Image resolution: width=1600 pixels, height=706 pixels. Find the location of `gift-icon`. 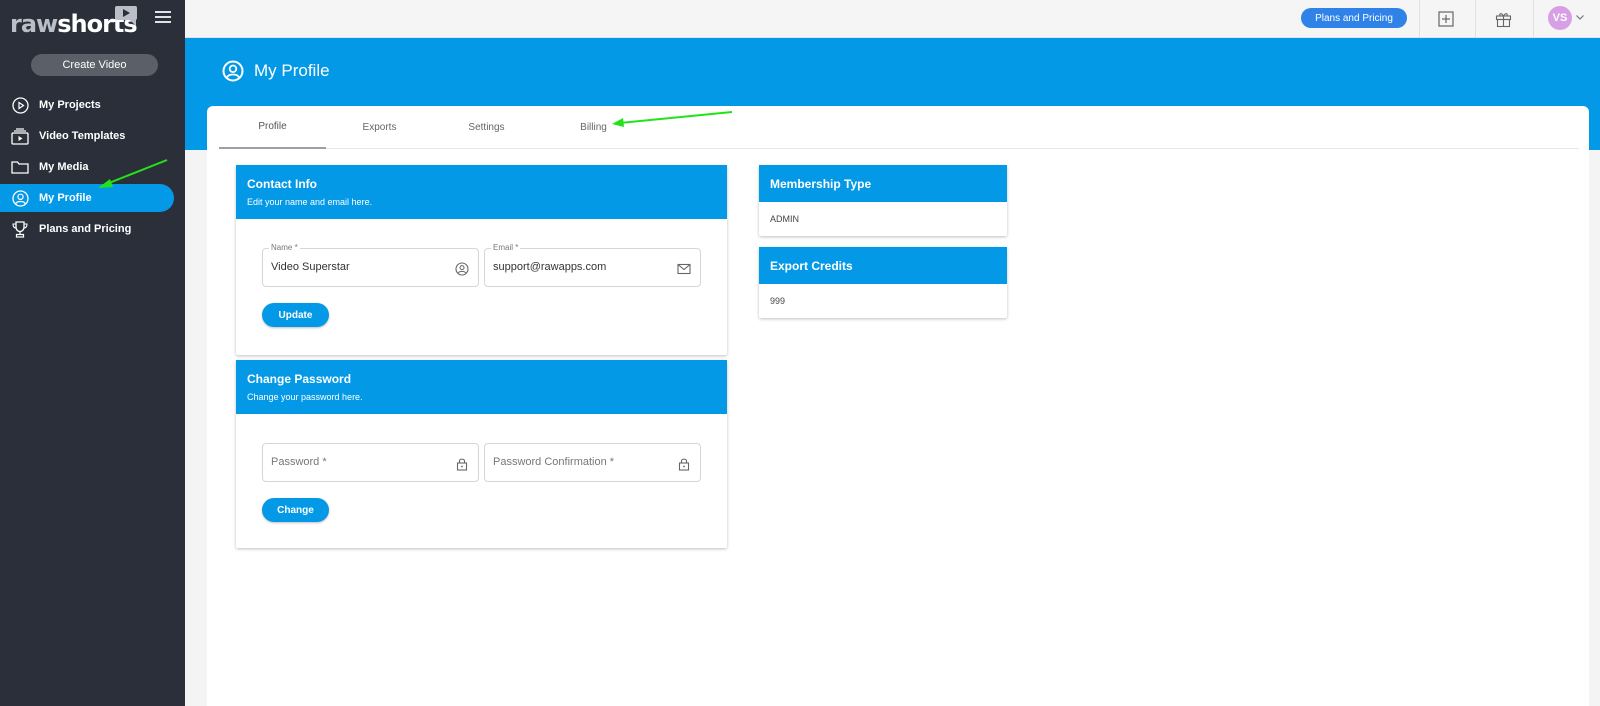

gift-icon is located at coordinates (1503, 19).